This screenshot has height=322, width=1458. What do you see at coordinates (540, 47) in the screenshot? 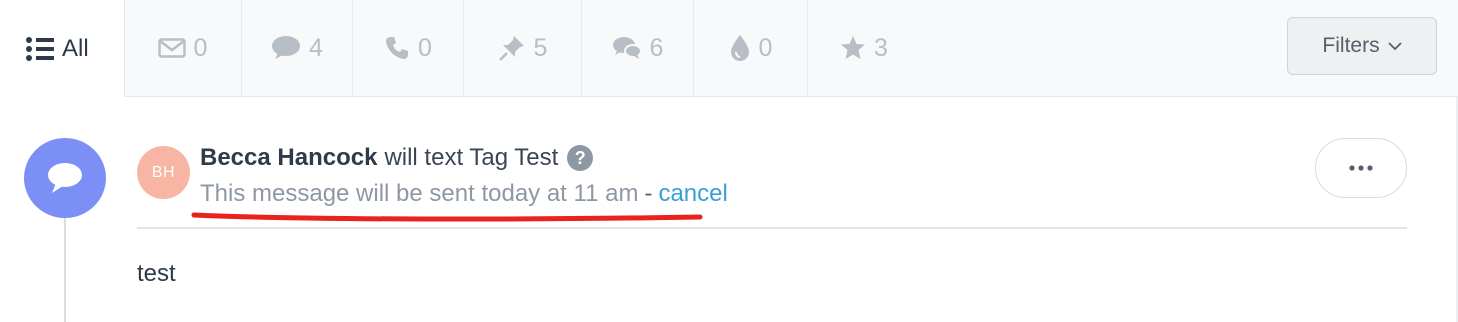
I see `tab-pinned-count: 5` at bounding box center [540, 47].